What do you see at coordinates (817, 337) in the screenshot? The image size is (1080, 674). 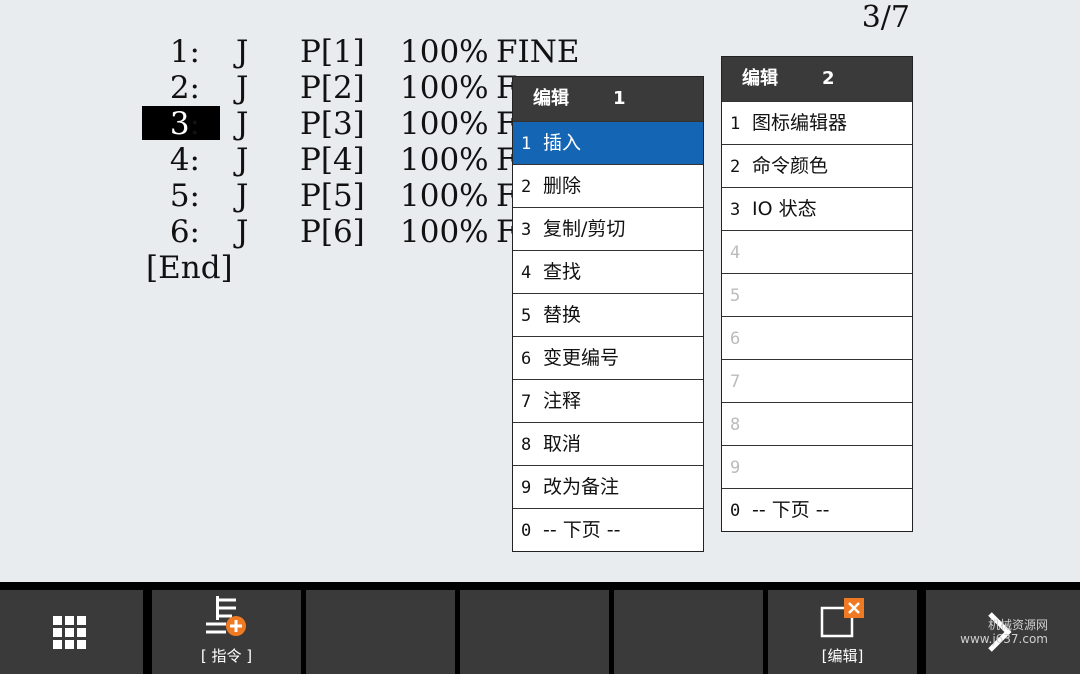 I see `menu-item: 6` at bounding box center [817, 337].